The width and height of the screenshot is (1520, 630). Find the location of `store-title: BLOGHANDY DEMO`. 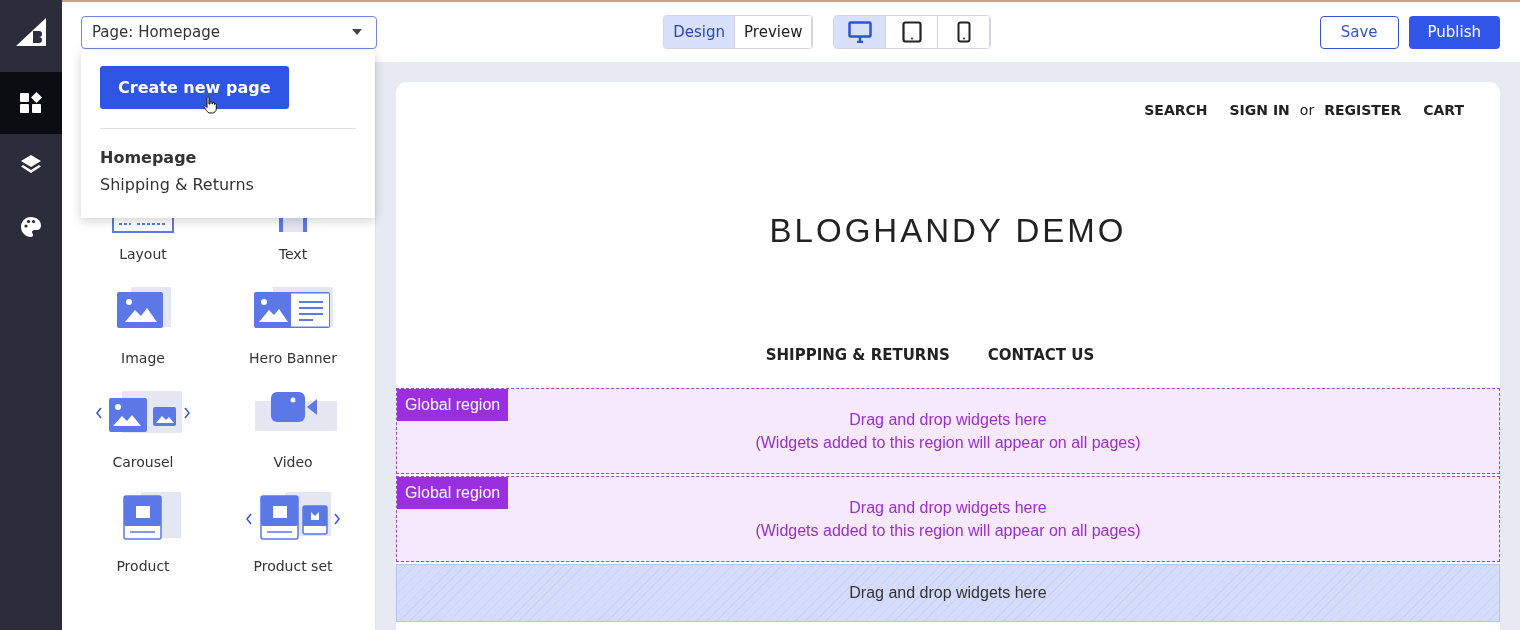

store-title: BLOGHANDY DEMO is located at coordinates (948, 231).